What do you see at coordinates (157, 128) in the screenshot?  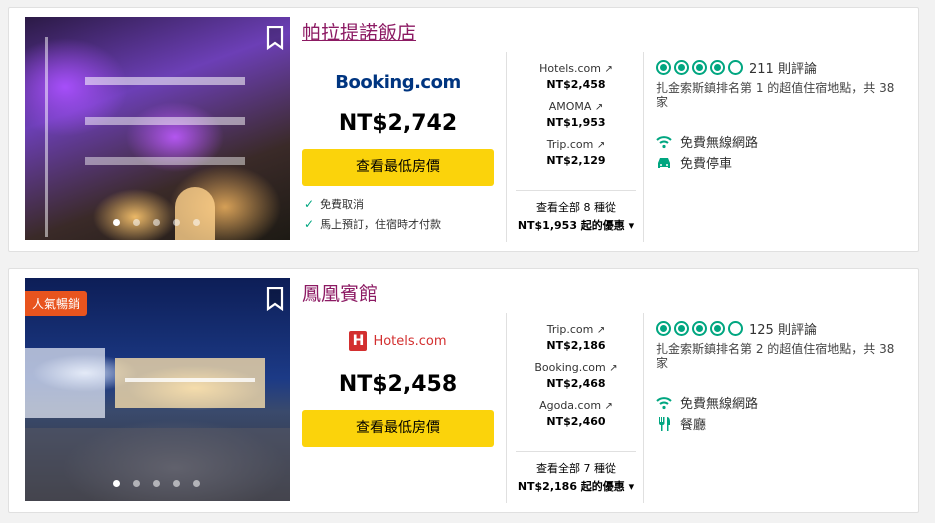 I see `hotel-photo` at bounding box center [157, 128].